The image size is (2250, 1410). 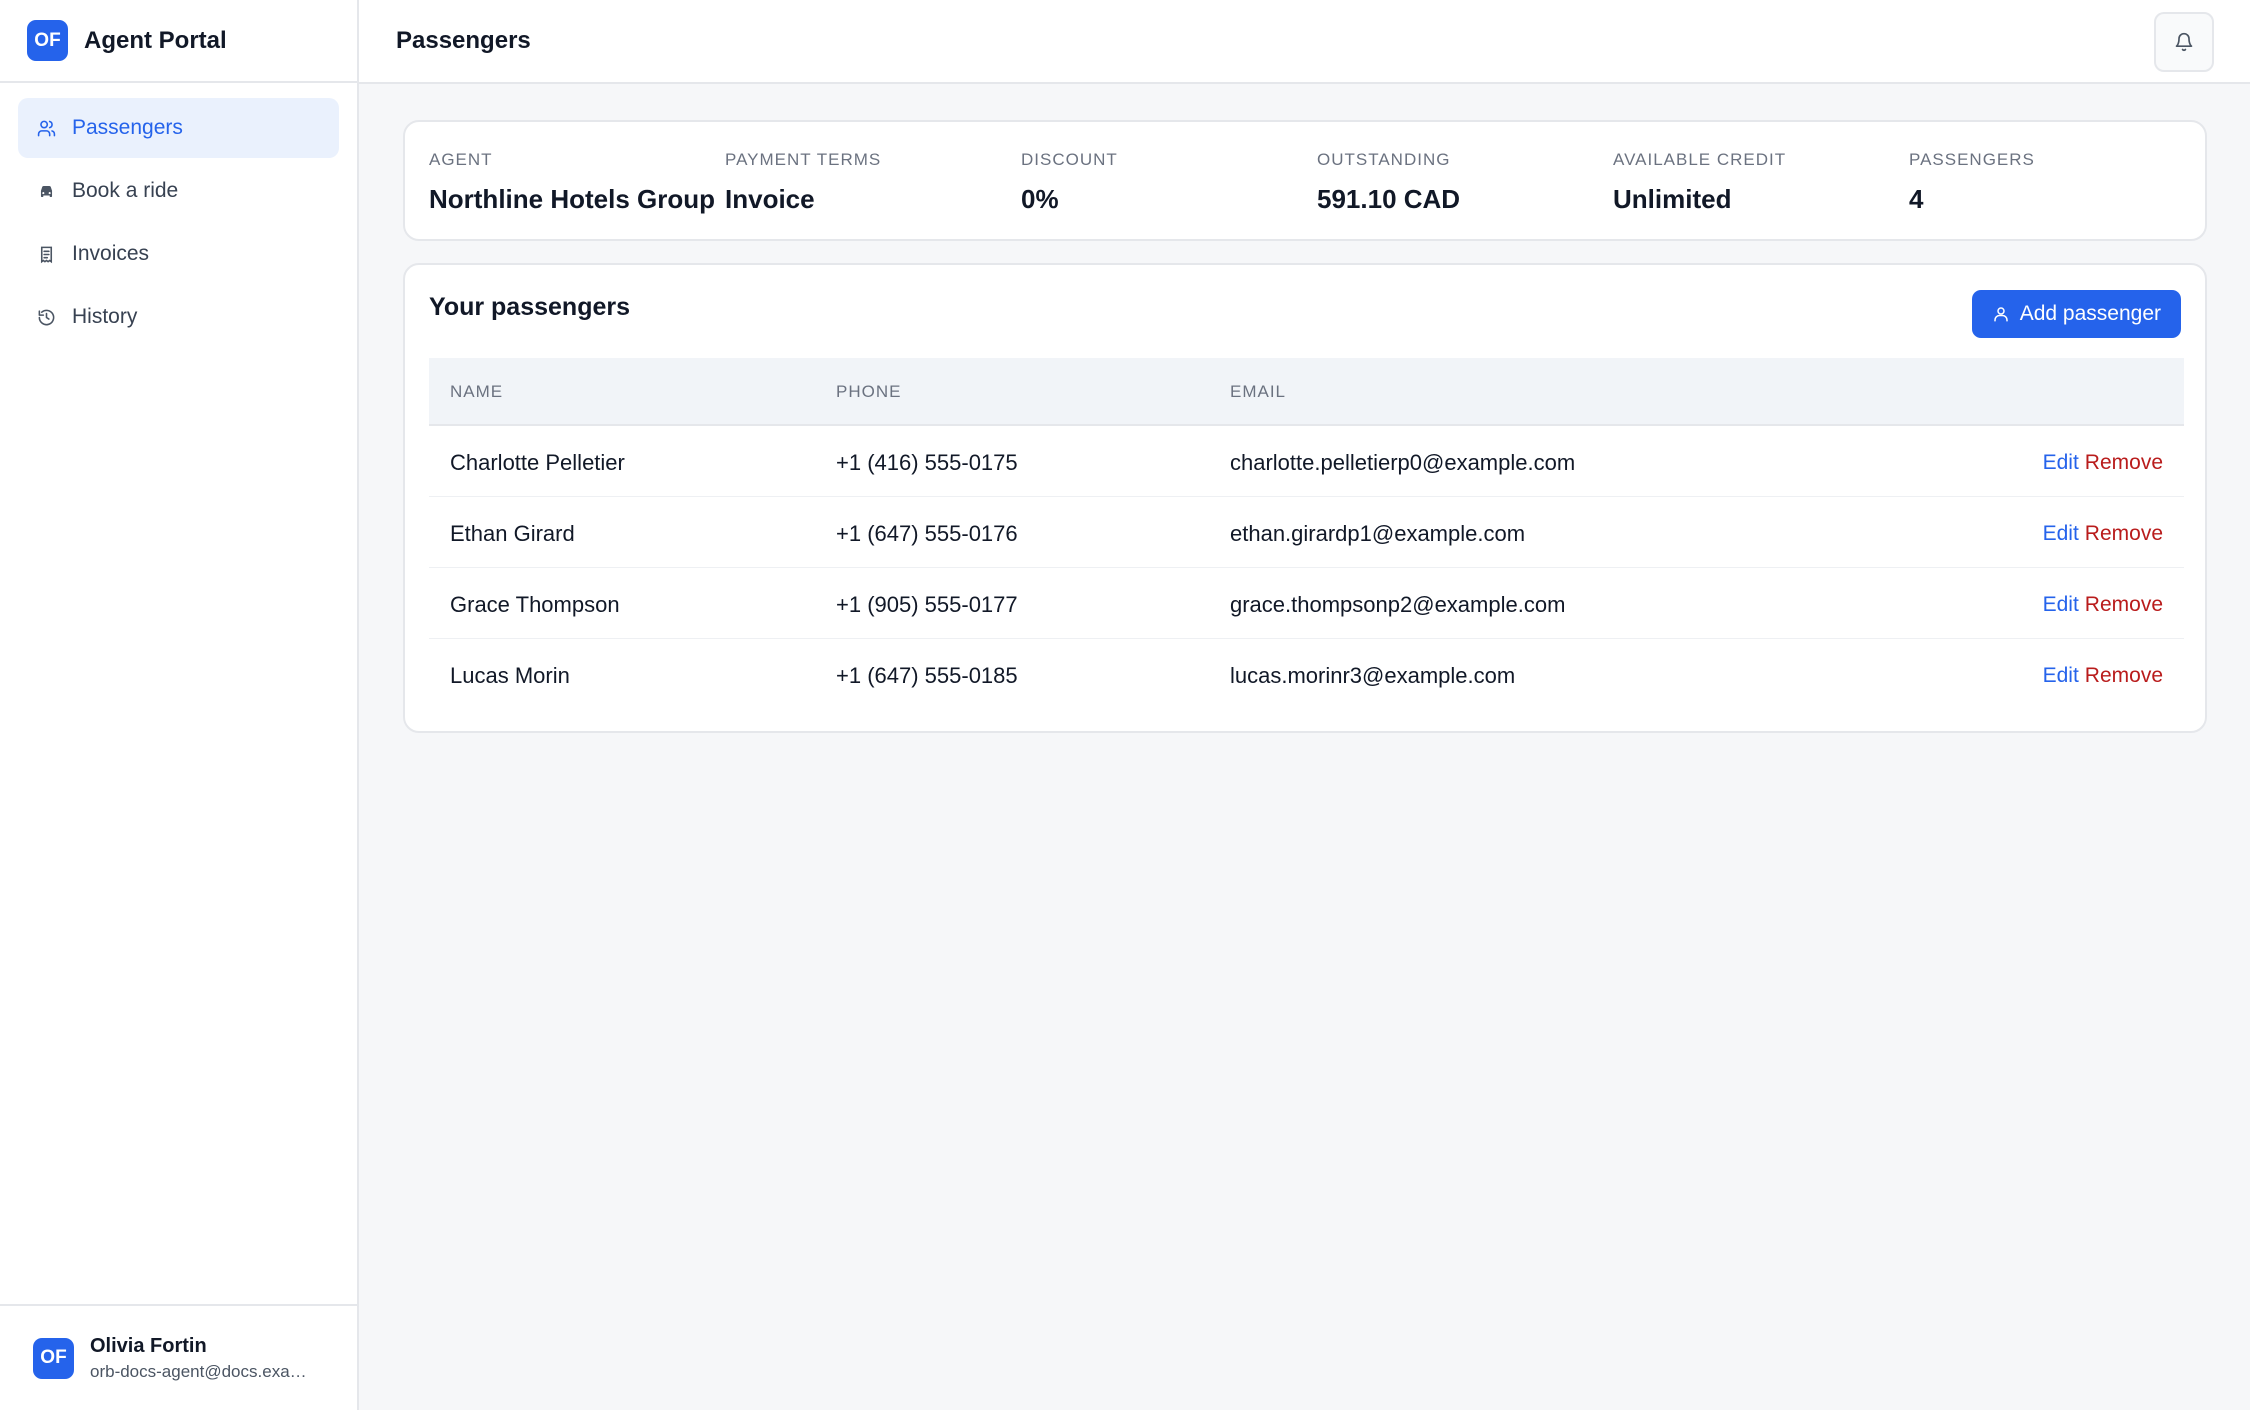 What do you see at coordinates (1403, 462) in the screenshot?
I see `passenger-email: charlotte.pelletierp0@example.com` at bounding box center [1403, 462].